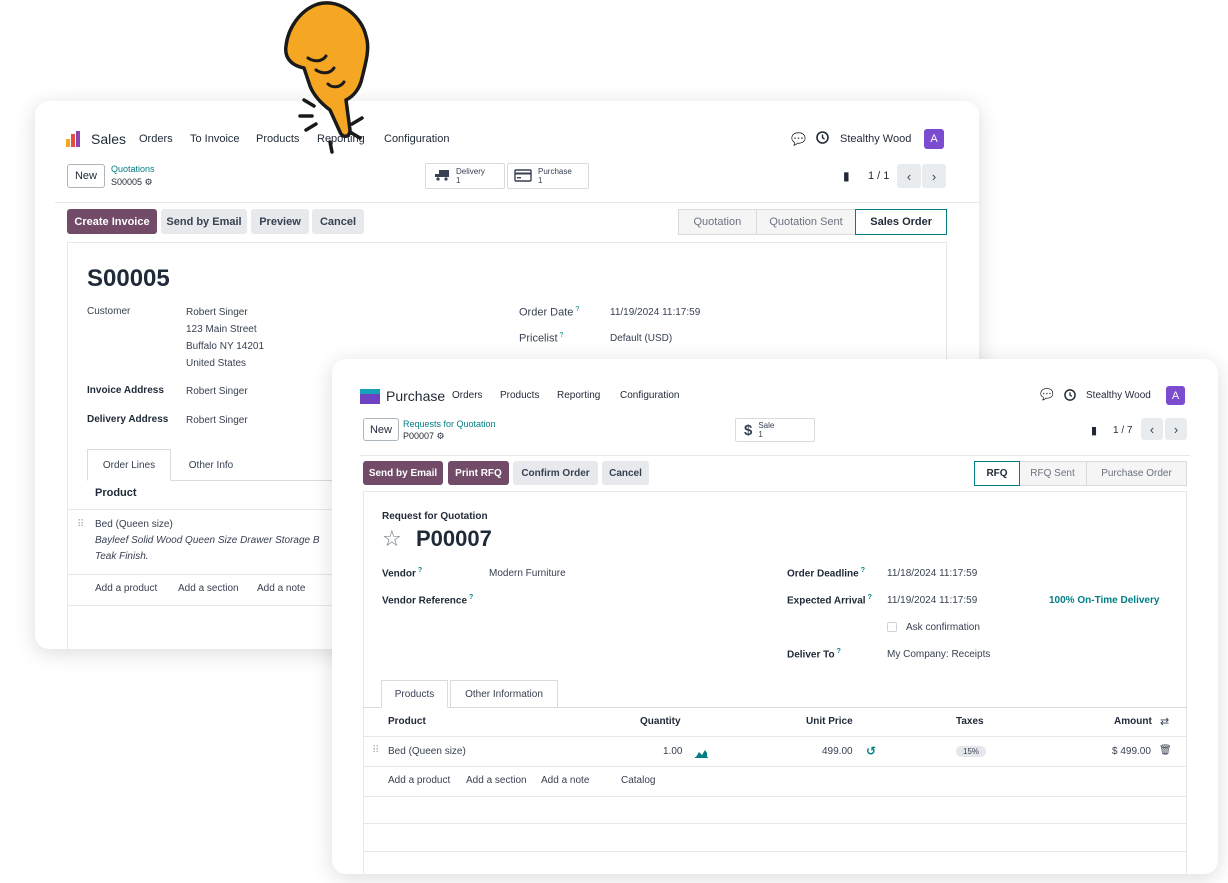  What do you see at coordinates (112, 221) in the screenshot?
I see `create-invoice-button: Create Invoice` at bounding box center [112, 221].